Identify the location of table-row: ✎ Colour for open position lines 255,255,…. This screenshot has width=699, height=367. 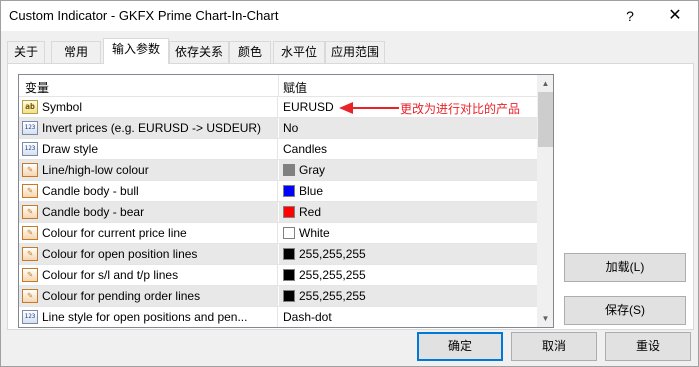
(278, 254).